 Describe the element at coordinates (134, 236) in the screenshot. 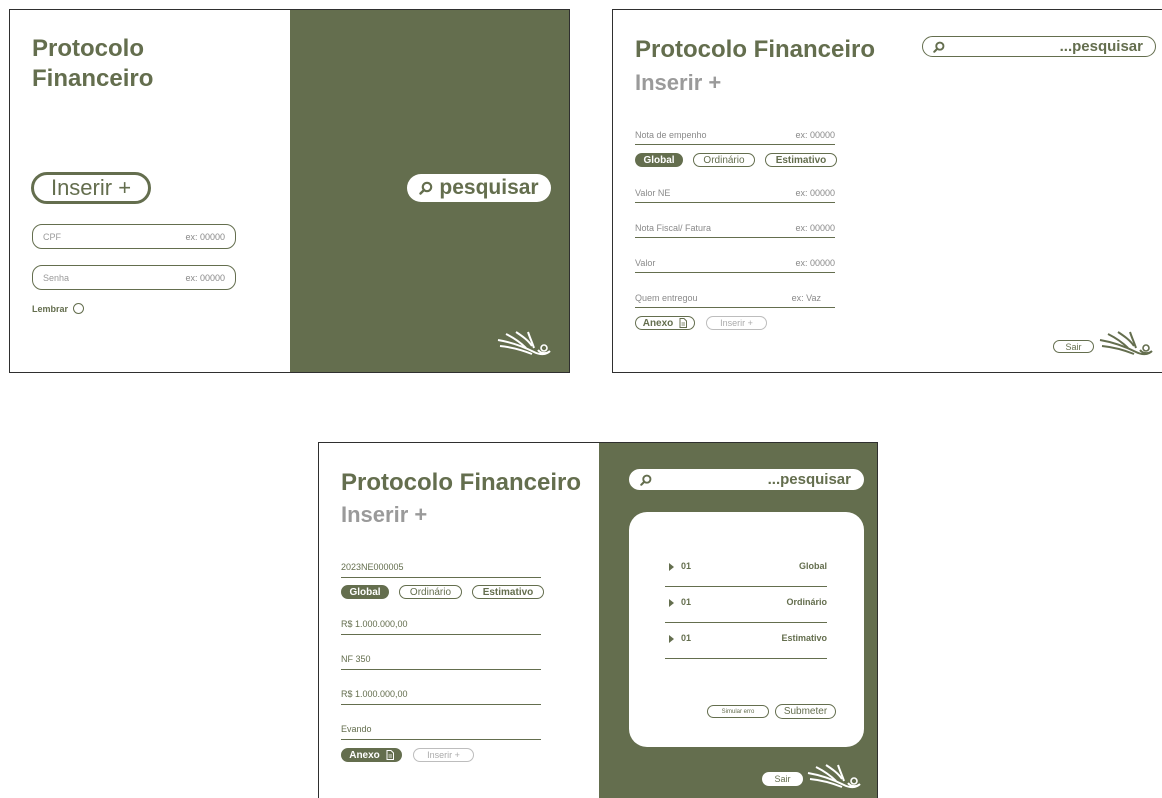

I see `cpf-field: CPF ex: 00000` at that location.